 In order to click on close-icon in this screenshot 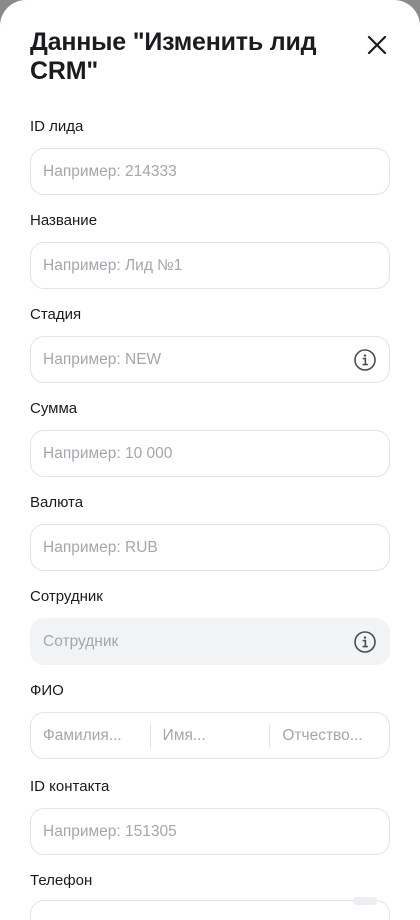, I will do `click(377, 45)`.